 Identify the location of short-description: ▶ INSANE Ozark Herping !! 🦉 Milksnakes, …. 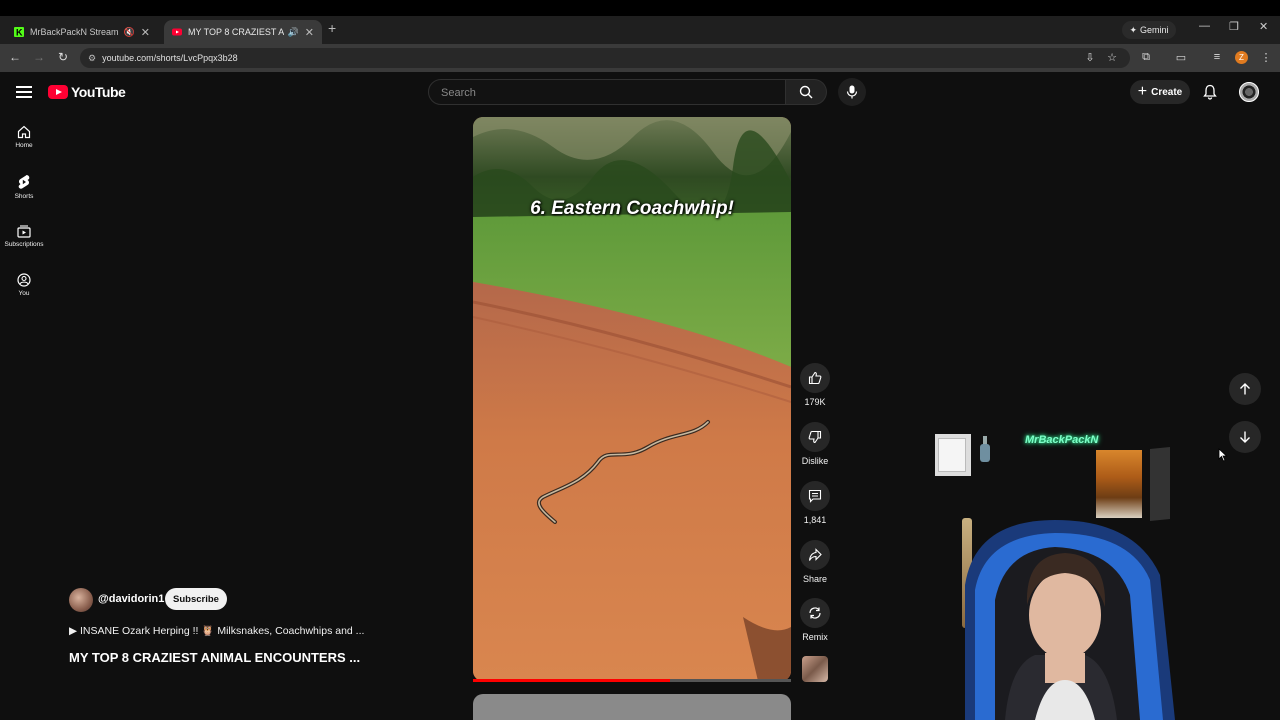
(216, 630).